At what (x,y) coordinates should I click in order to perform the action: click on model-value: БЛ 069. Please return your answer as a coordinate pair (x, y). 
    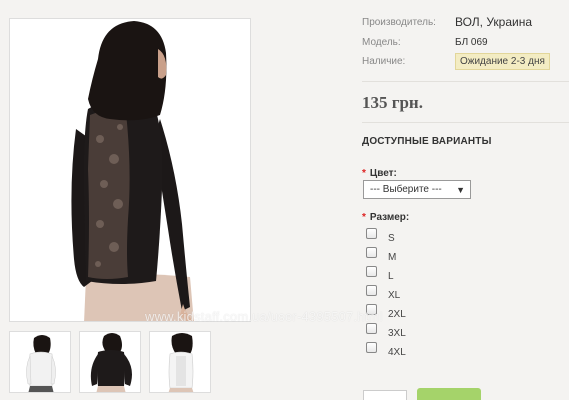
    Looking at the image, I should click on (471, 42).